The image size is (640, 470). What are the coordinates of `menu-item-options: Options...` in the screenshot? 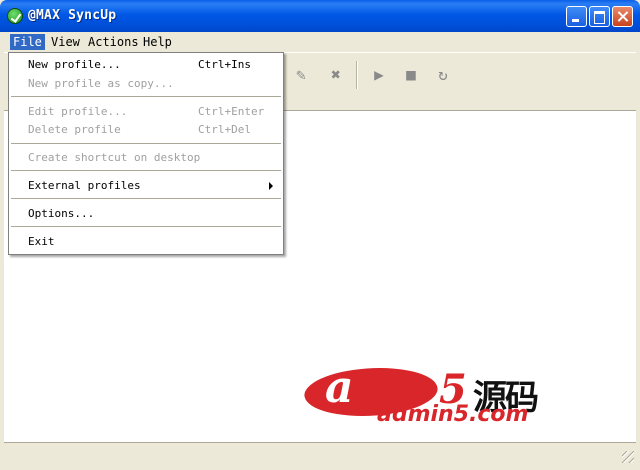 It's located at (146, 214).